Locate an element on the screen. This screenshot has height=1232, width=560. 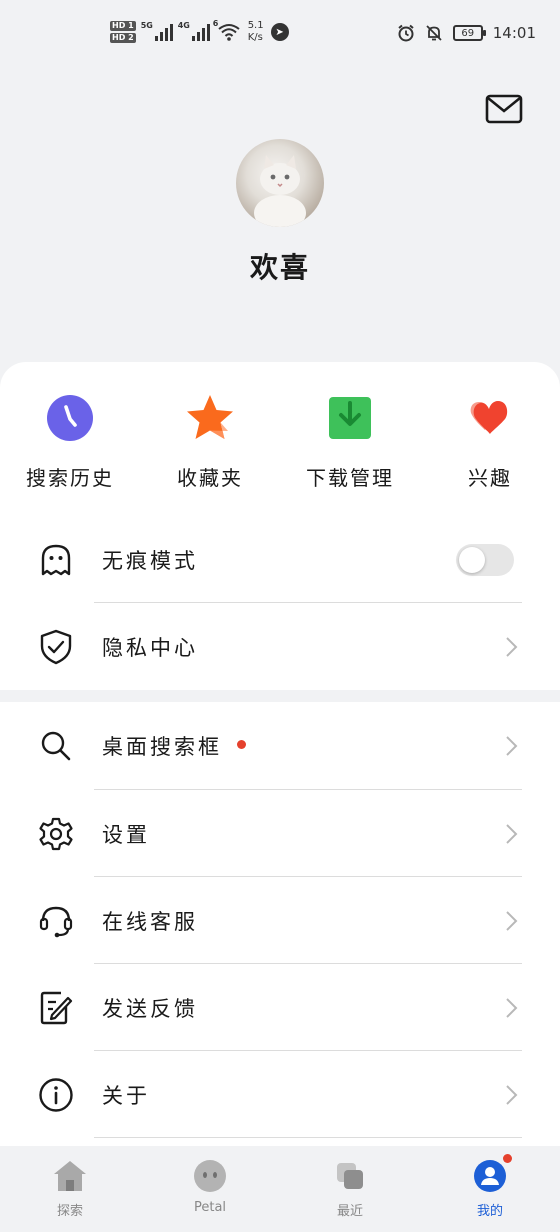
shield-check-icon is located at coordinates (56, 647).